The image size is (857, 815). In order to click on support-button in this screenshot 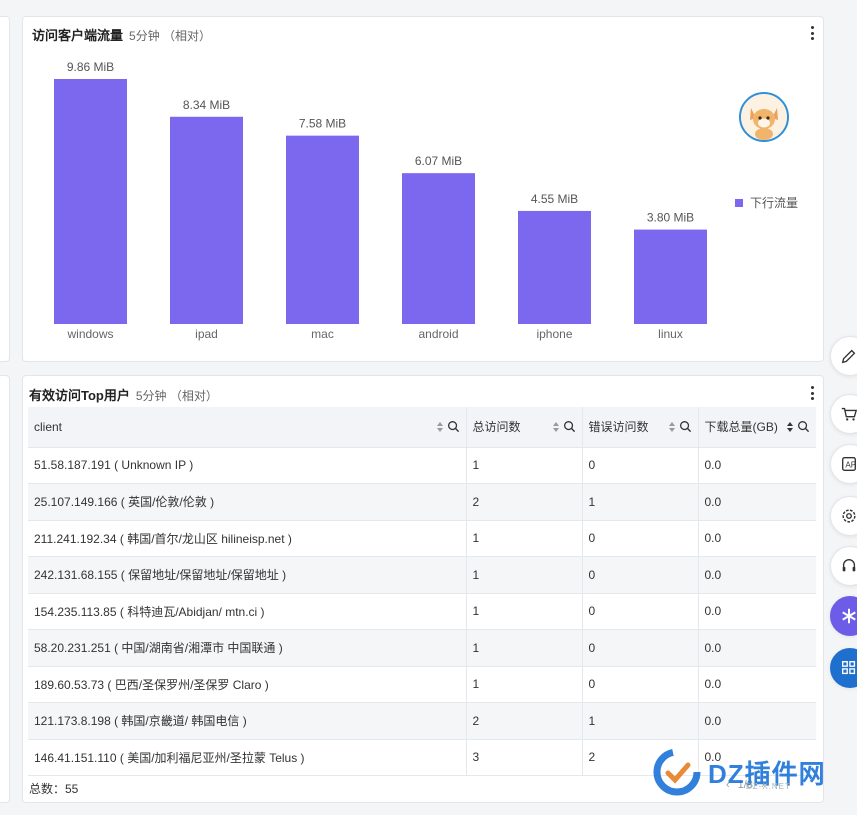, I will do `click(843, 566)`.